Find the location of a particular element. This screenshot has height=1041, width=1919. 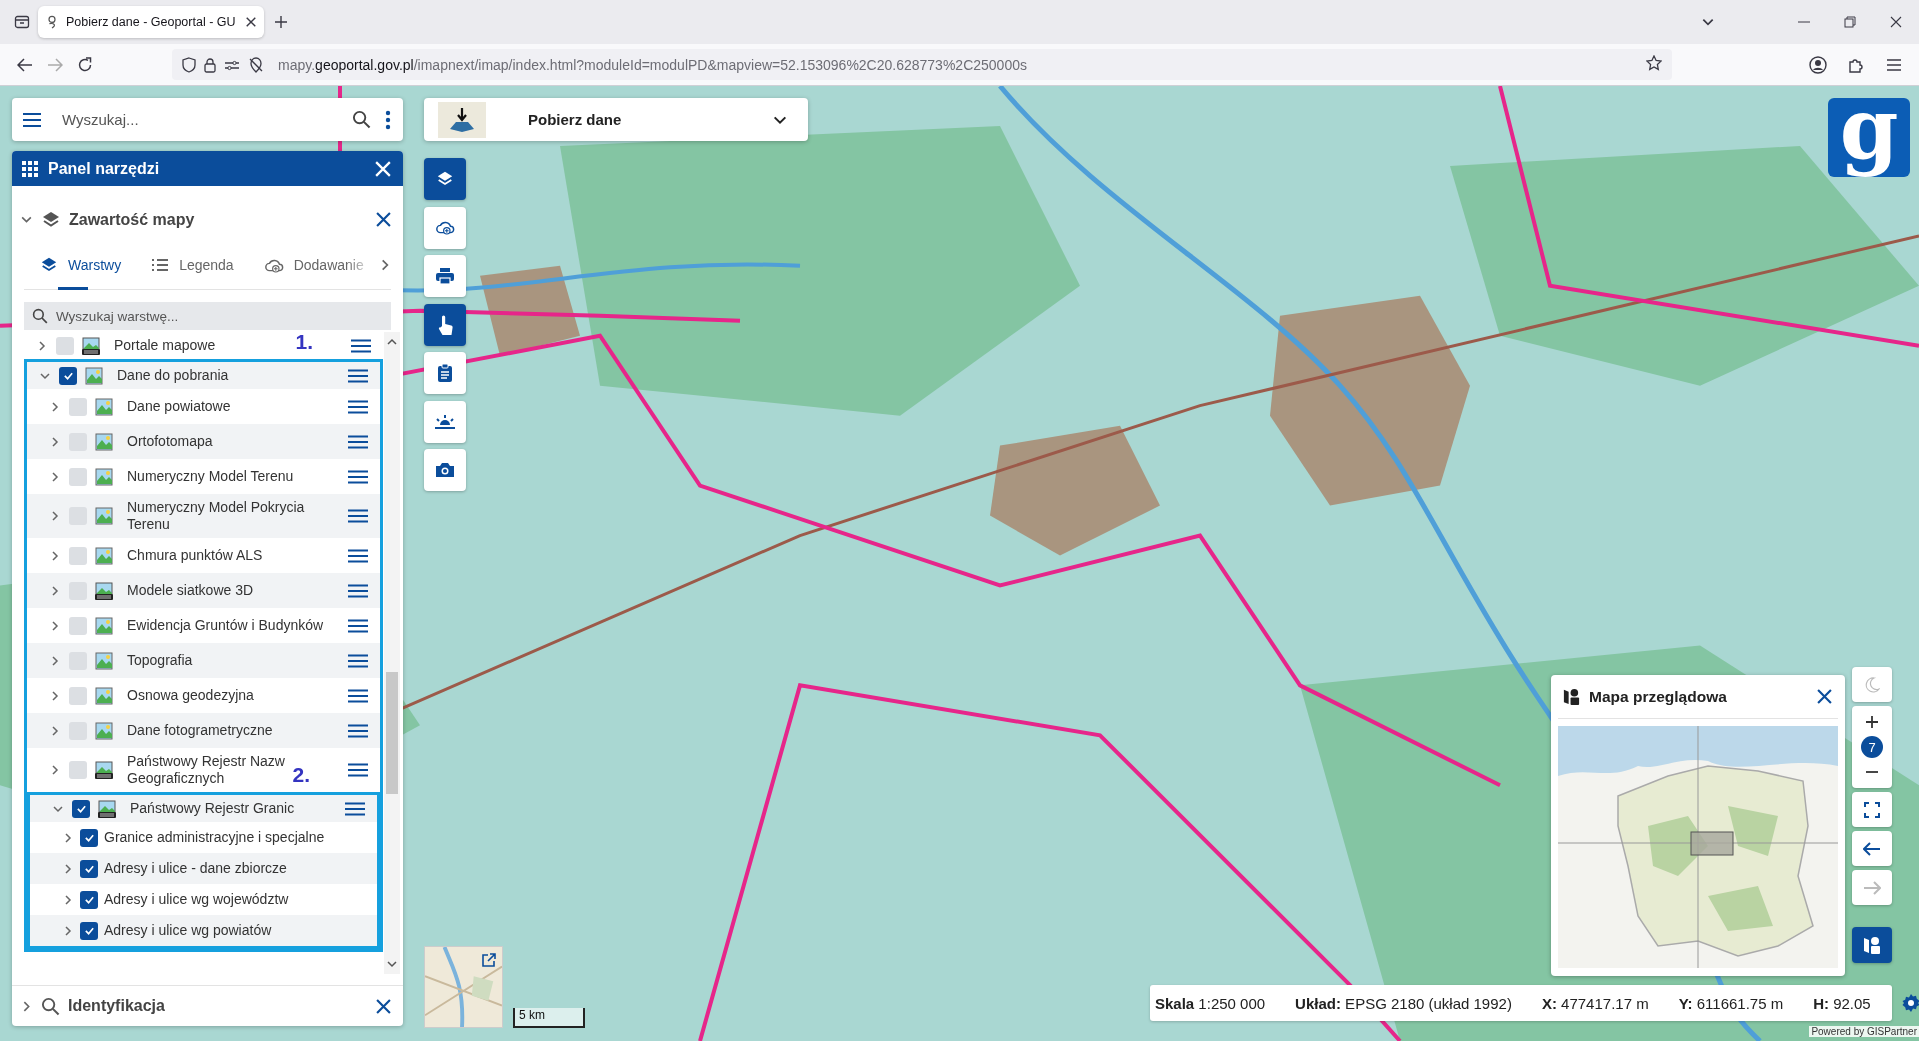

tab-title: Pobierz dane - Geoportal - GU is located at coordinates (151, 22).